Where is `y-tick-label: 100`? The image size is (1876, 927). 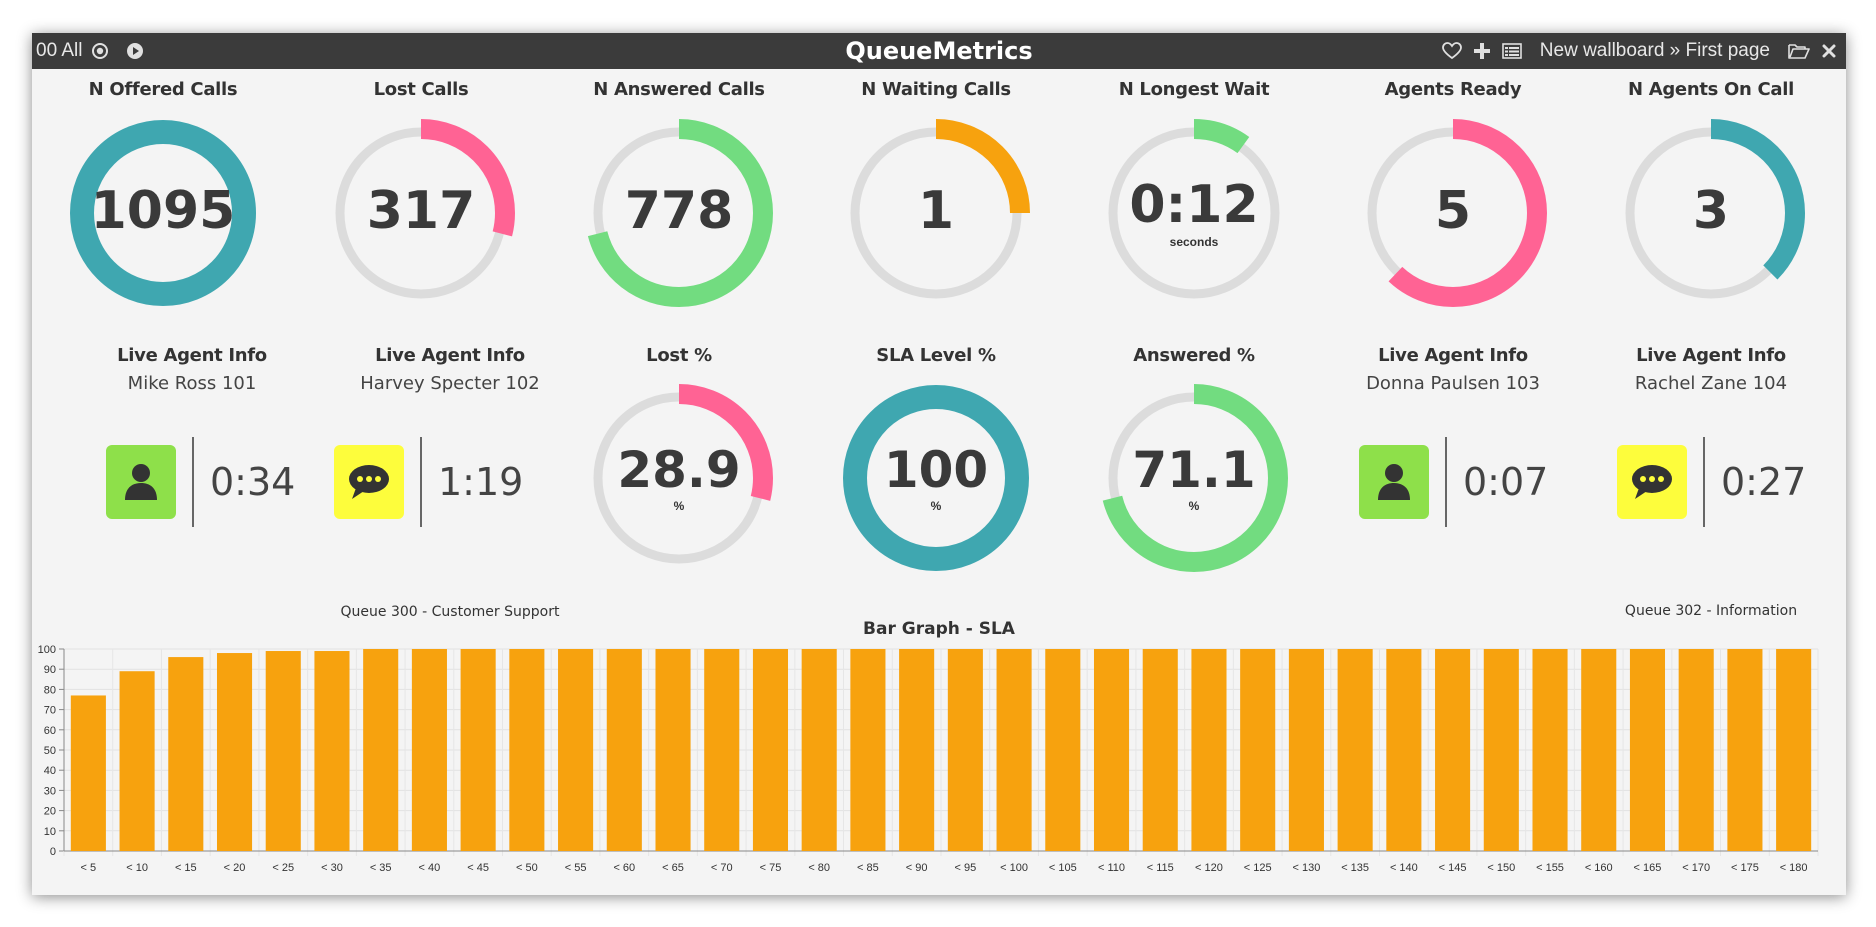
y-tick-label: 100 is located at coordinates (47, 650).